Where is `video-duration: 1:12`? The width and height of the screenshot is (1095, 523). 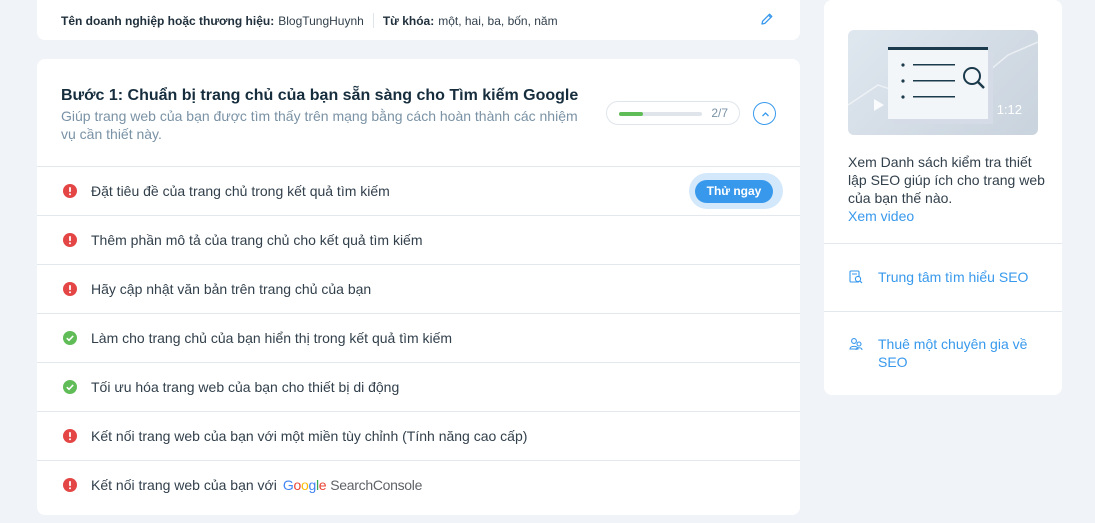
video-duration: 1:12 is located at coordinates (1009, 109).